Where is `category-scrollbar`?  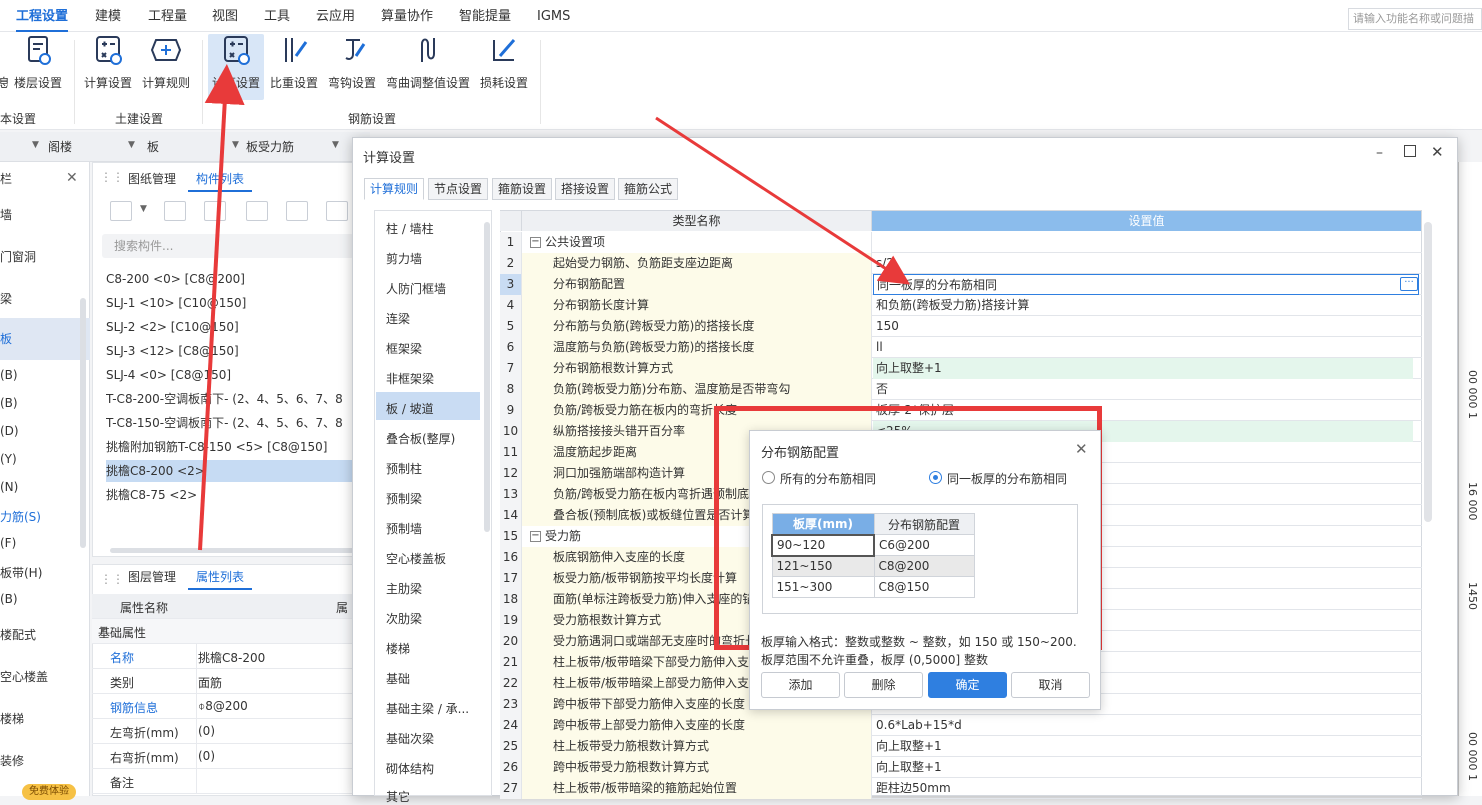
category-scrollbar is located at coordinates (487, 377).